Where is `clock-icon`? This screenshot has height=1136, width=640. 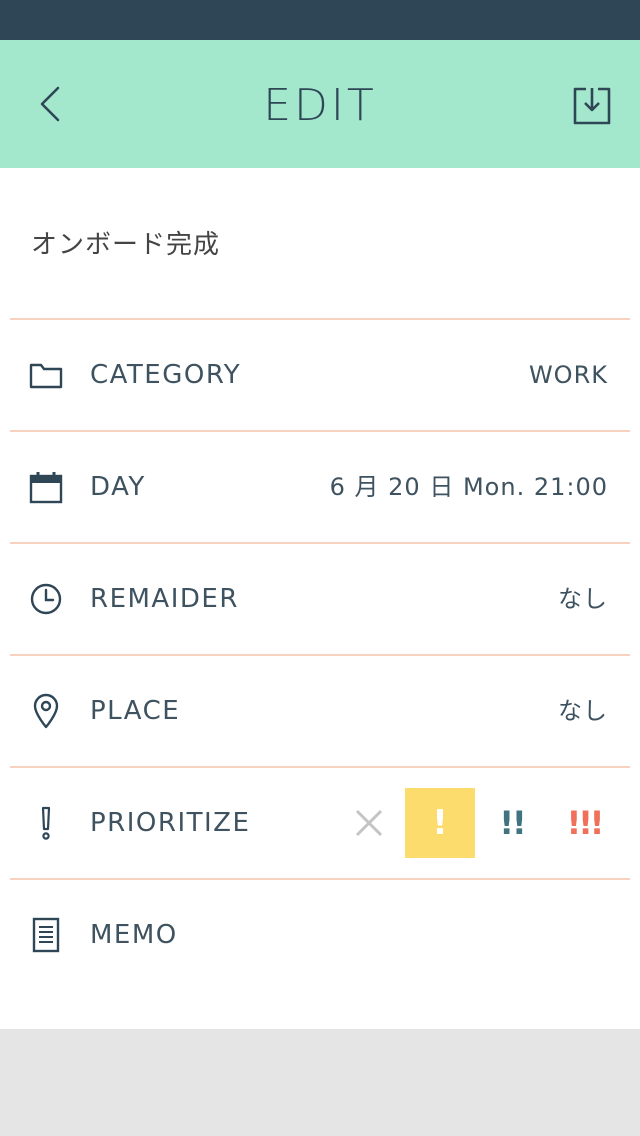
clock-icon is located at coordinates (46, 599).